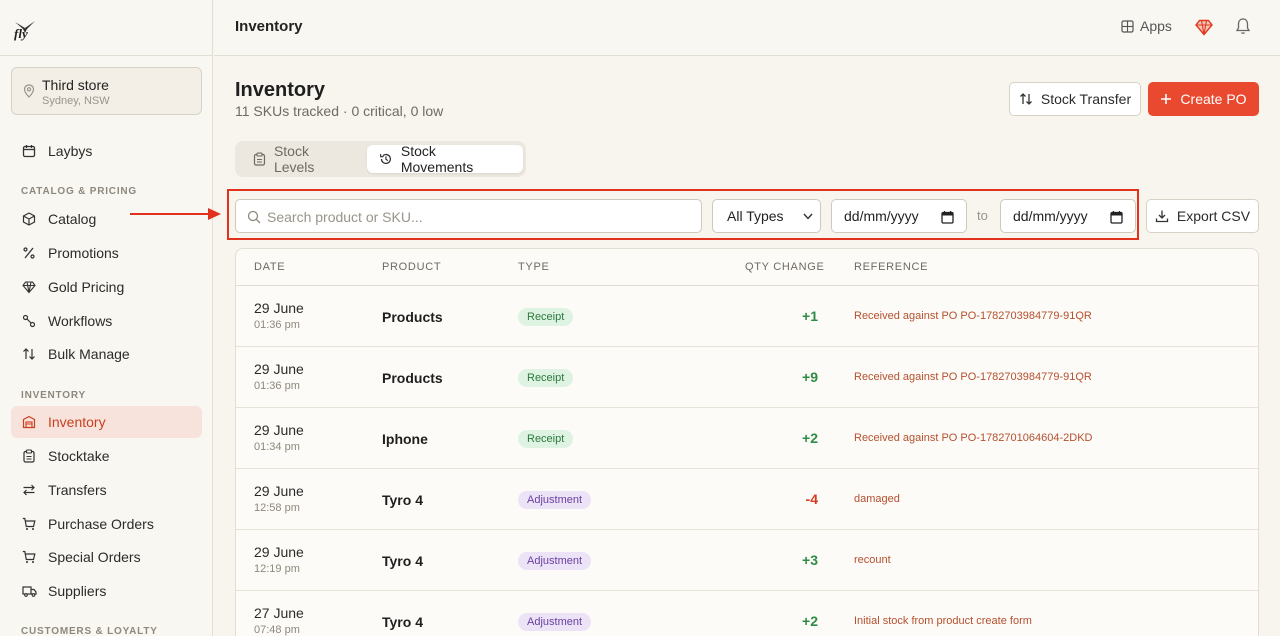 This screenshot has width=1280, height=636. I want to click on search-box, so click(468, 216).